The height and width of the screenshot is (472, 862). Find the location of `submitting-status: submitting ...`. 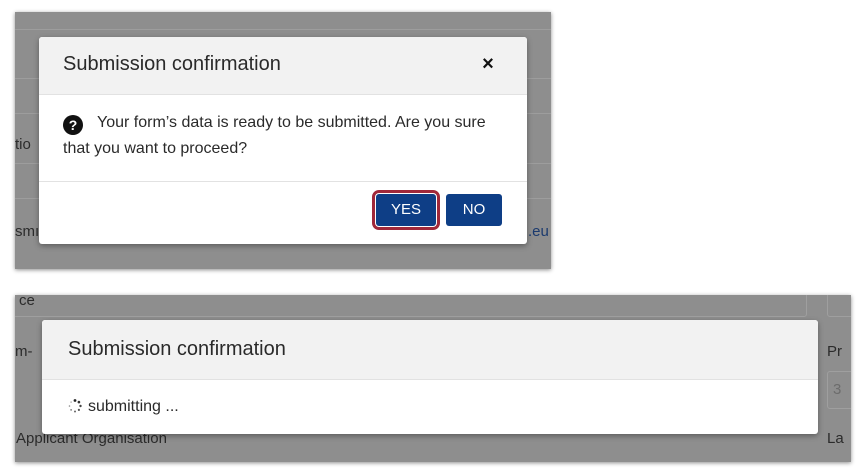

submitting-status: submitting ... is located at coordinates (123, 407).